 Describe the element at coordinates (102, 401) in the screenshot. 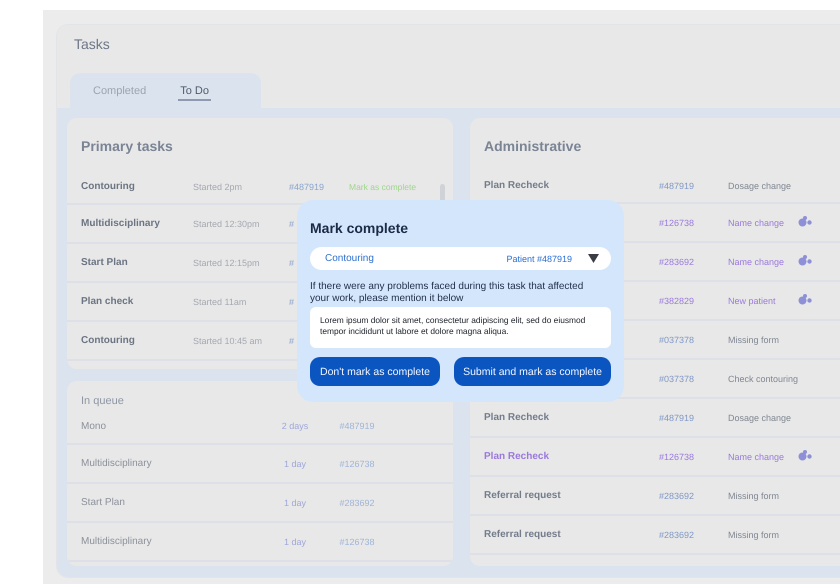

I see `card-heading: In queue` at that location.